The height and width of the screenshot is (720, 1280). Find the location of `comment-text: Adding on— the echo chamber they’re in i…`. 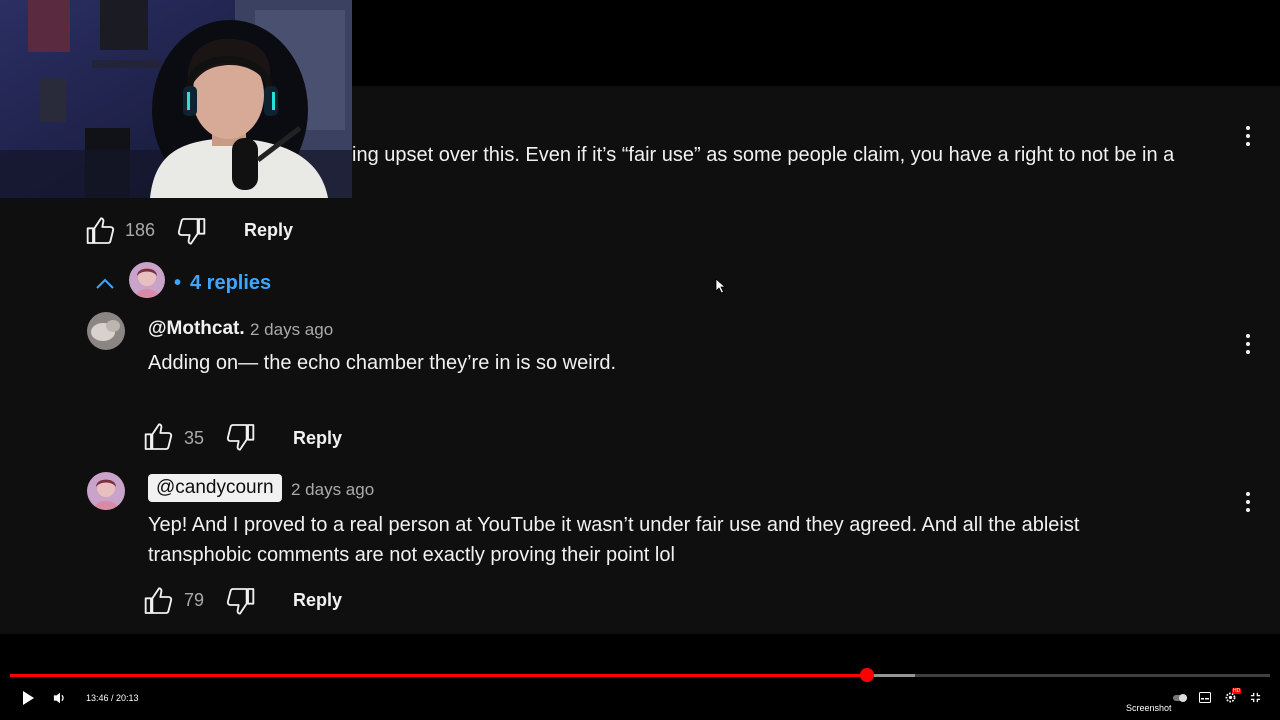

comment-text: Adding on— the echo chamber they’re in i… is located at coordinates (382, 363).